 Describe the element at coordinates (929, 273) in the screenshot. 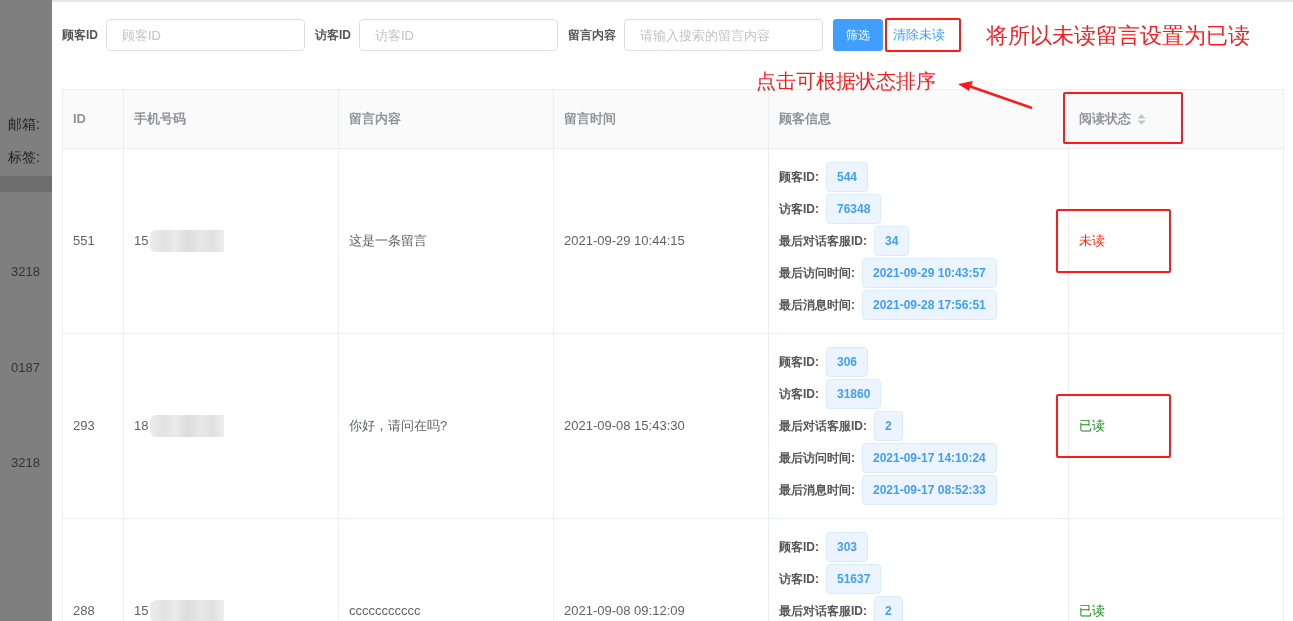

I see `info-tag: 2021-09-29 10:43:57` at that location.